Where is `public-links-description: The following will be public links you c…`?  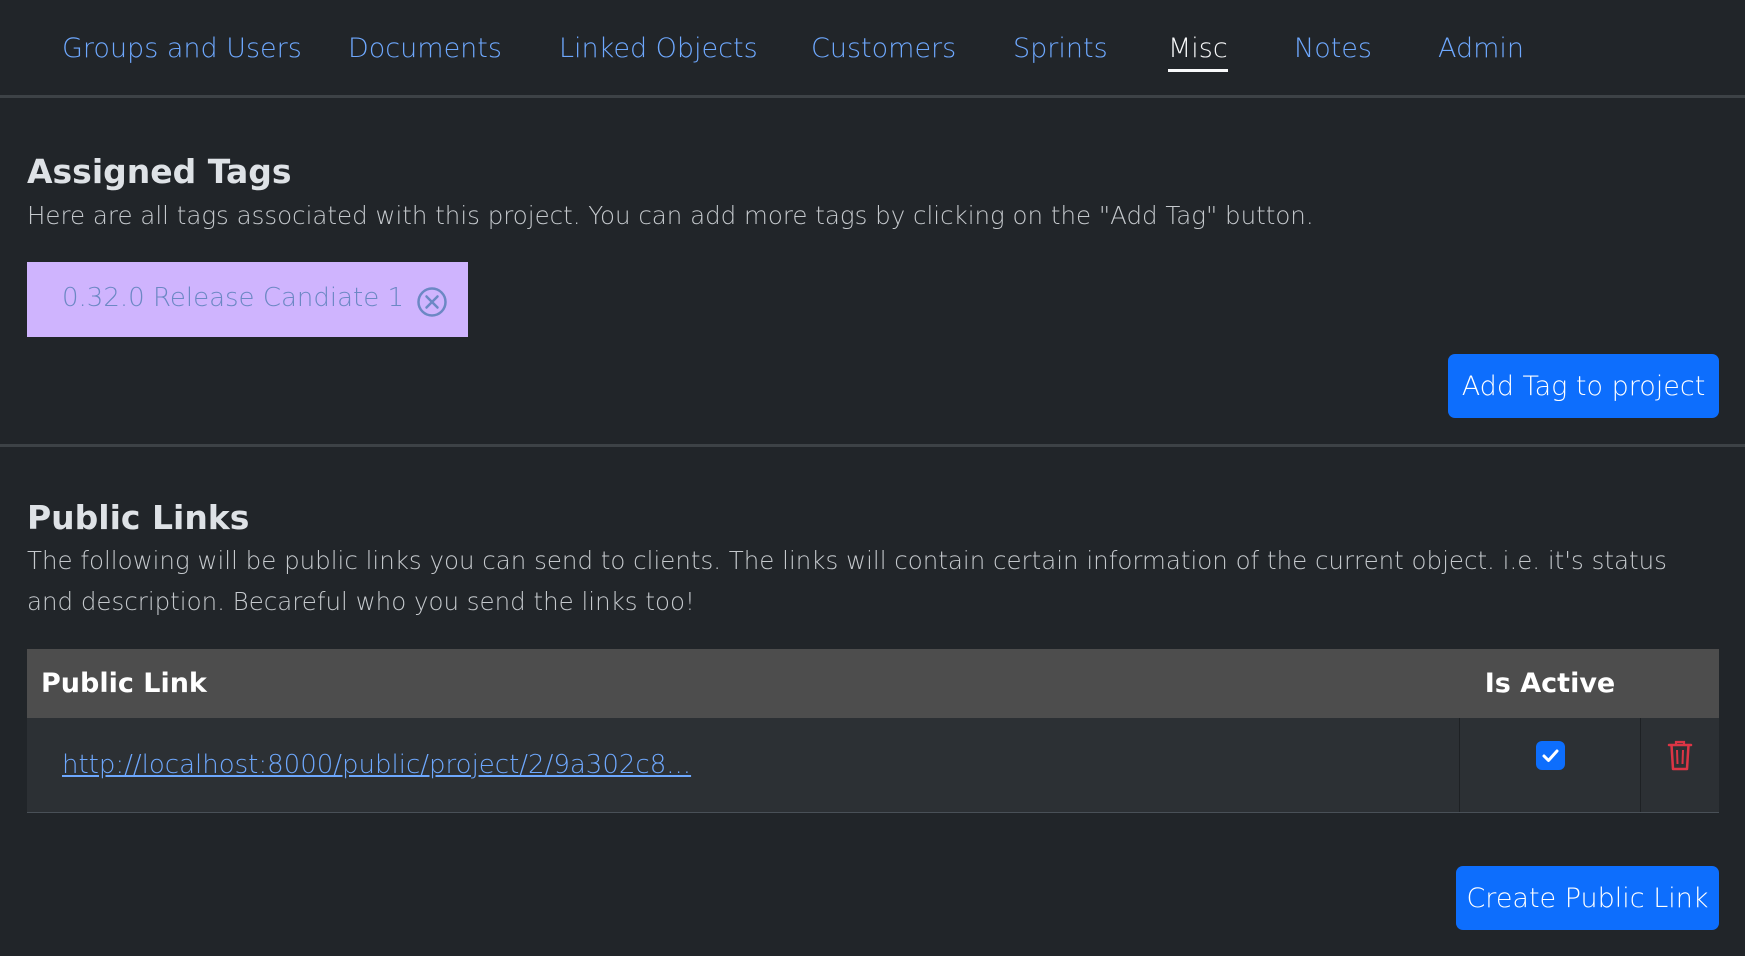
public-links-description: The following will be public links you c… is located at coordinates (847, 581).